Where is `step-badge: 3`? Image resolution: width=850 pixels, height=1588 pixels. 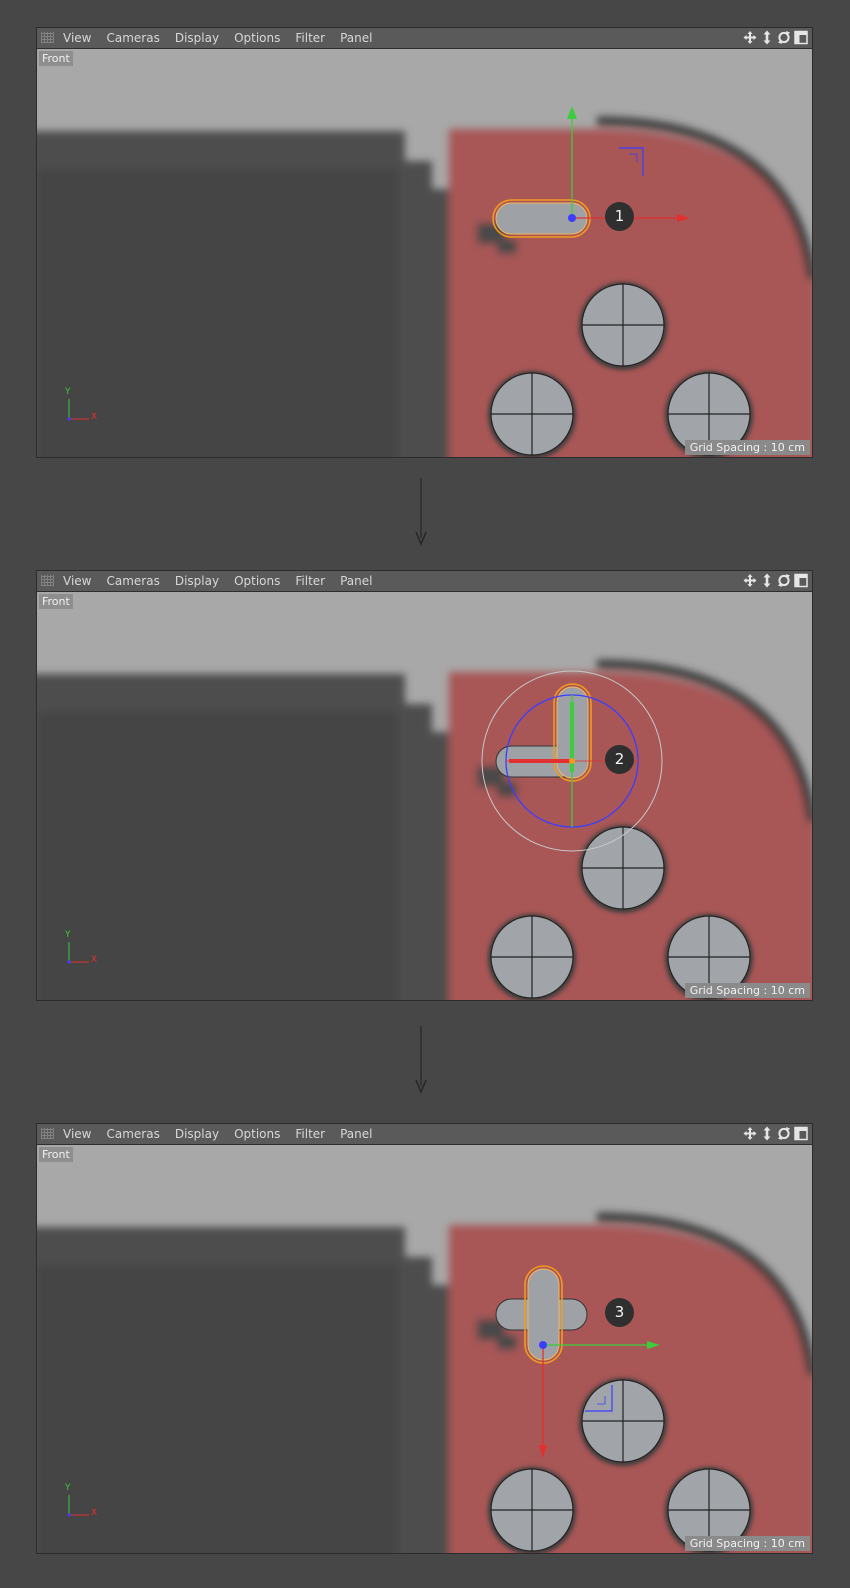
step-badge: 3 is located at coordinates (619, 1312).